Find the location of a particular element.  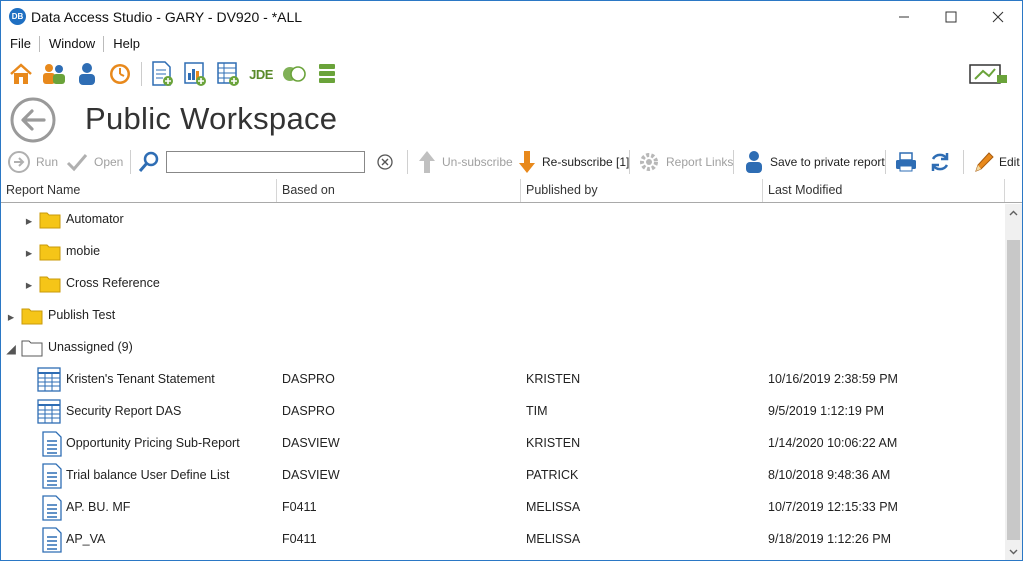

arrow-up-icon is located at coordinates (427, 162).